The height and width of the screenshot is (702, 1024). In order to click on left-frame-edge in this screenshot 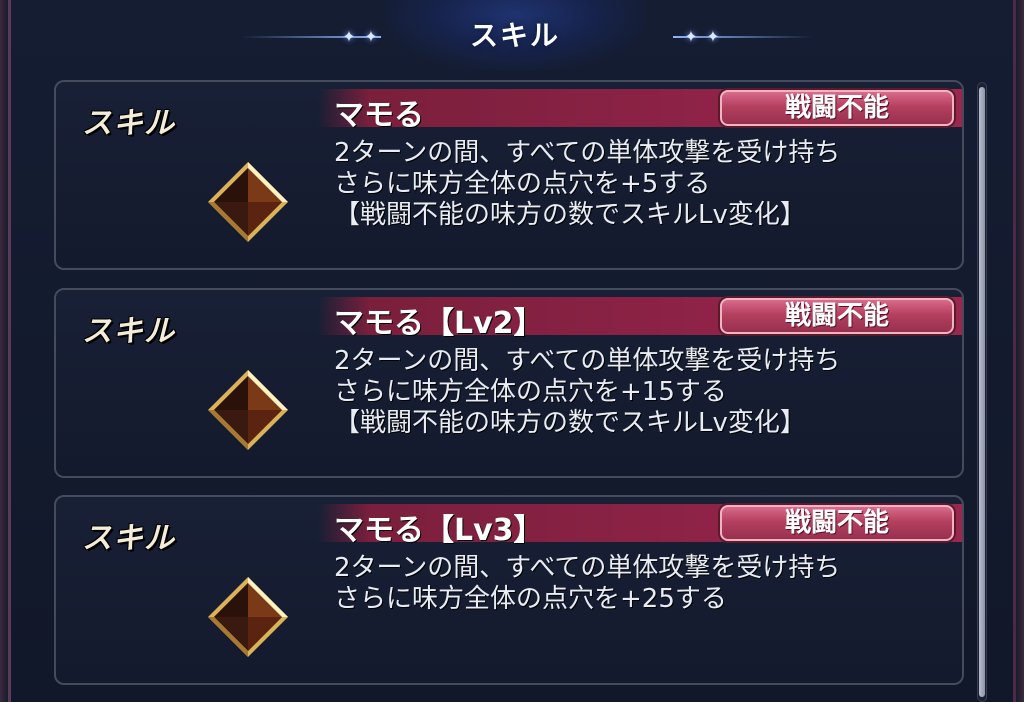, I will do `click(4, 351)`.